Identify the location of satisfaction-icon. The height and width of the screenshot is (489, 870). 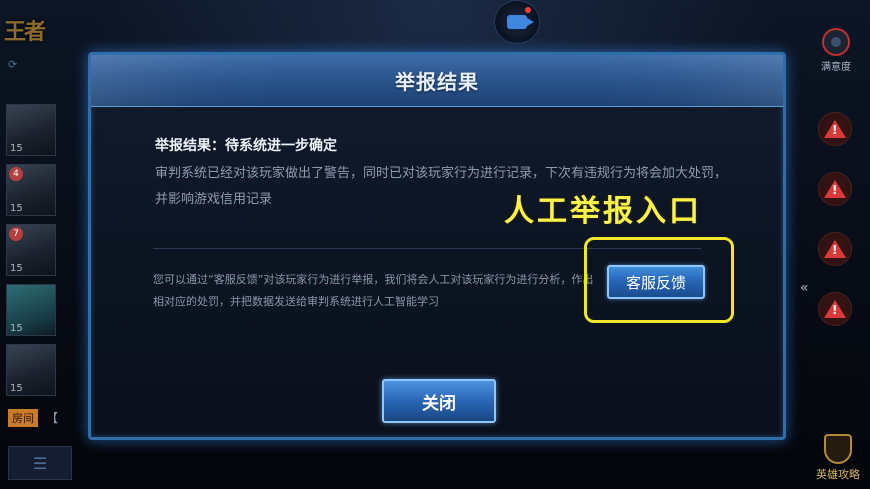
(836, 42).